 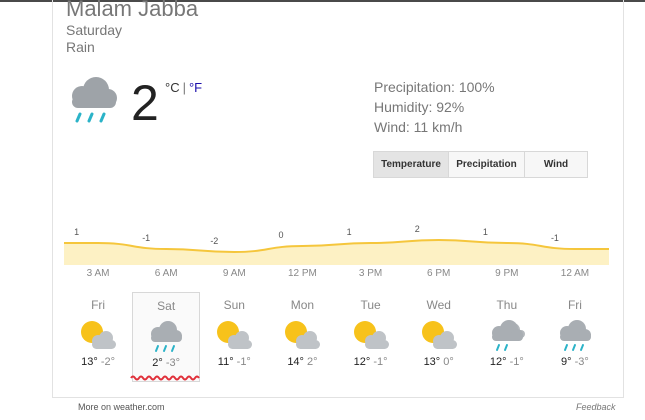 I want to click on tab-precipitation: Precipitation, so click(x=487, y=164).